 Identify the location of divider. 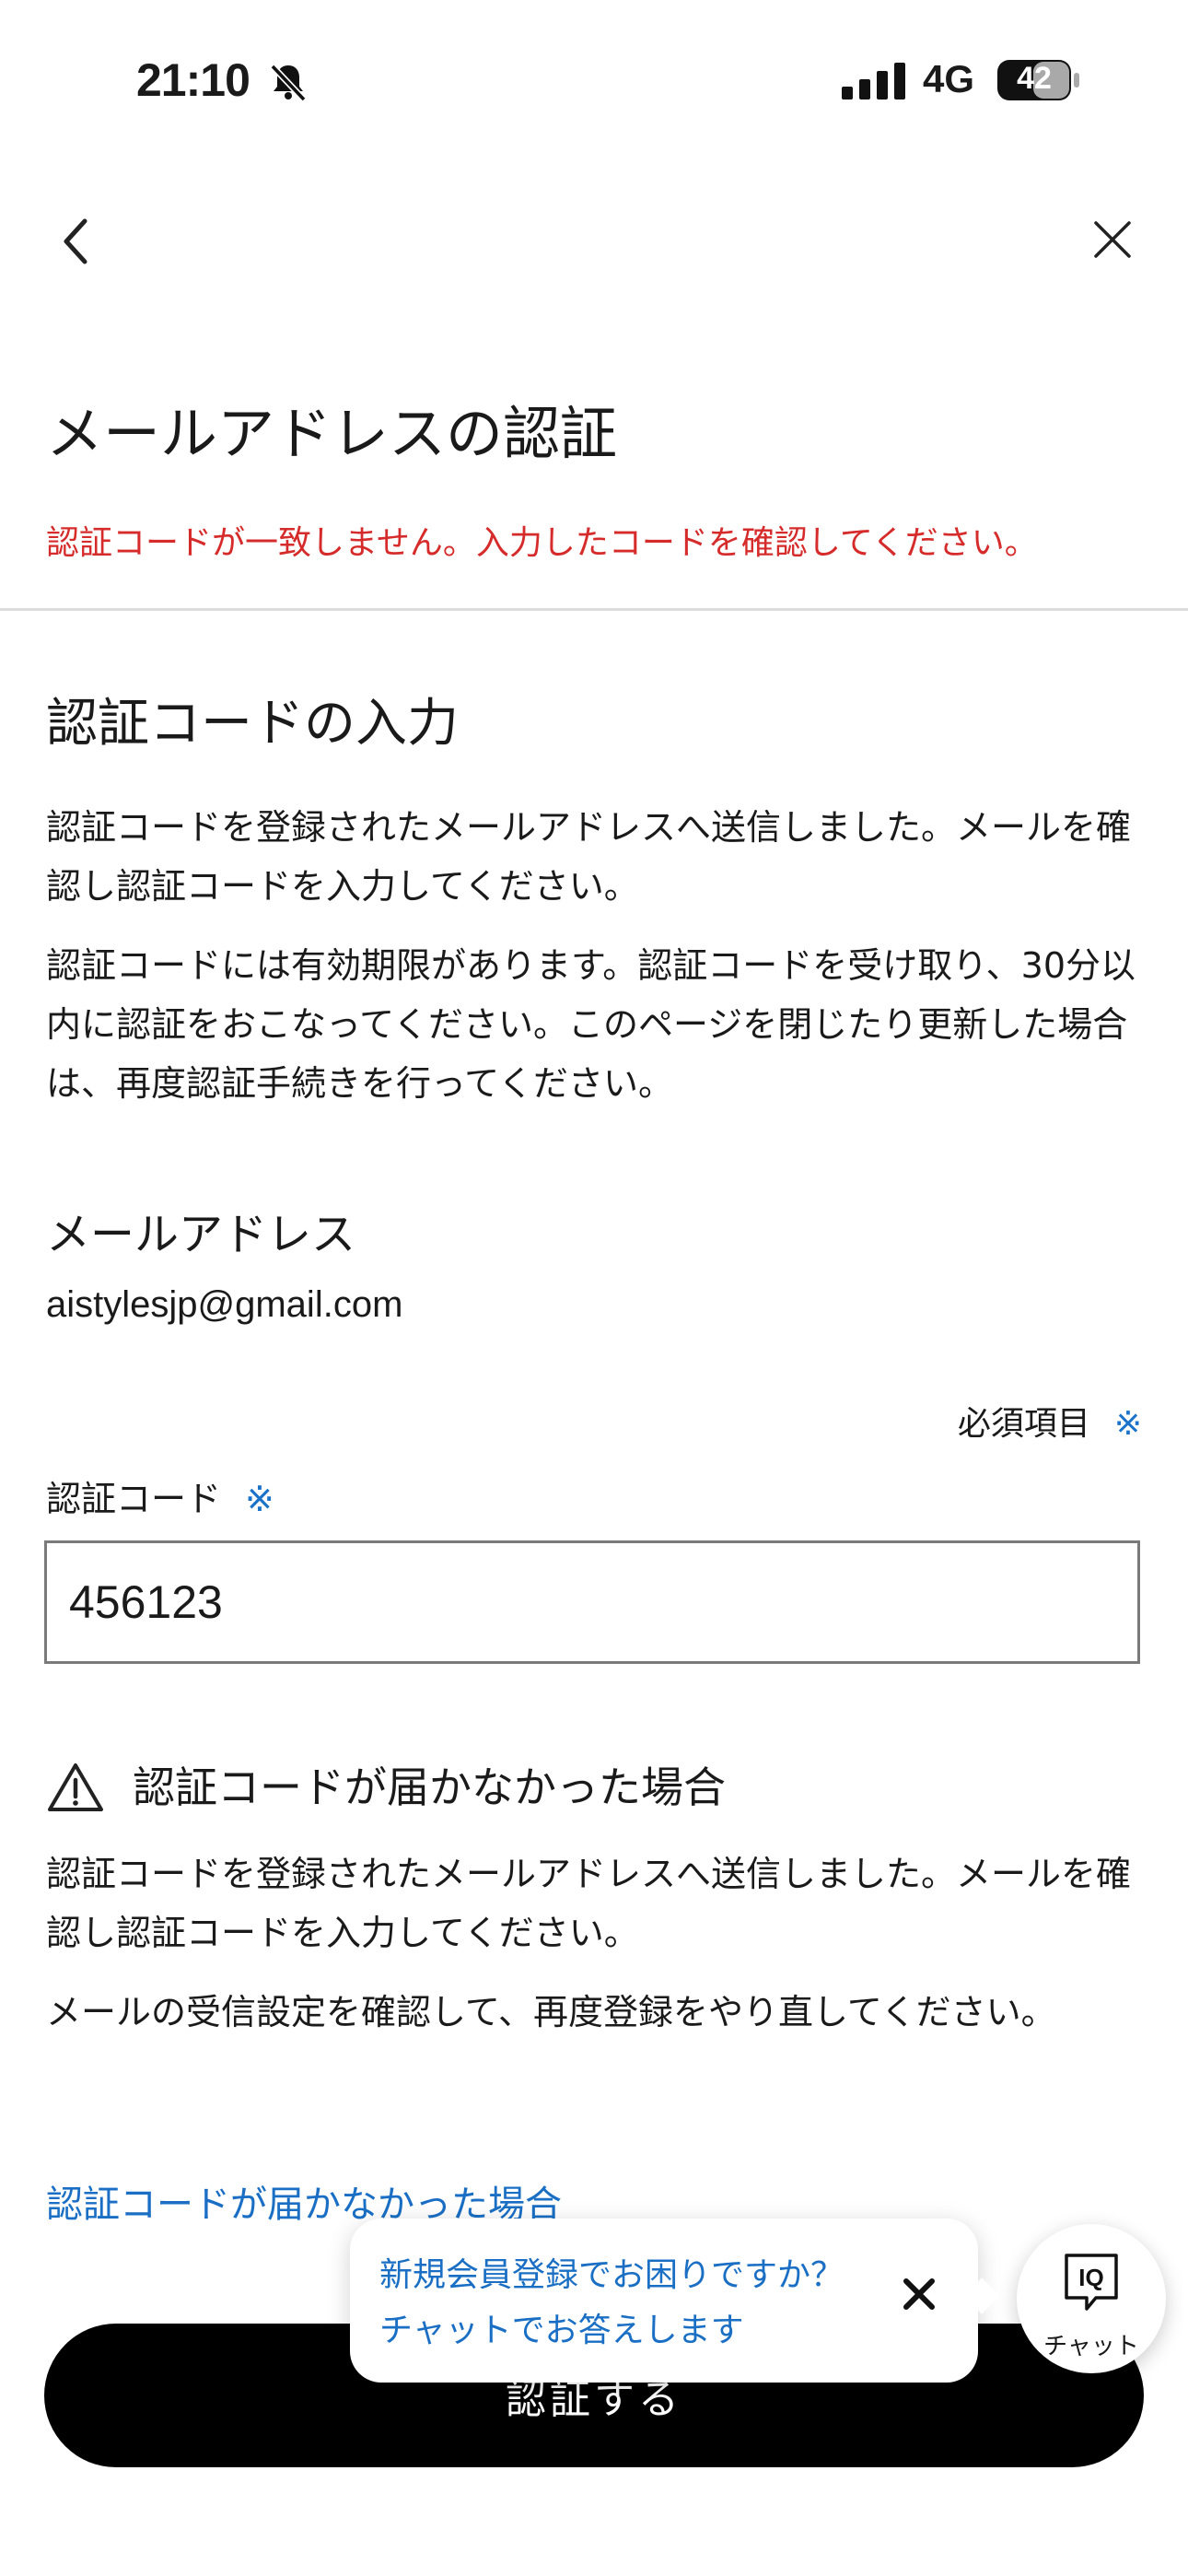
(594, 609).